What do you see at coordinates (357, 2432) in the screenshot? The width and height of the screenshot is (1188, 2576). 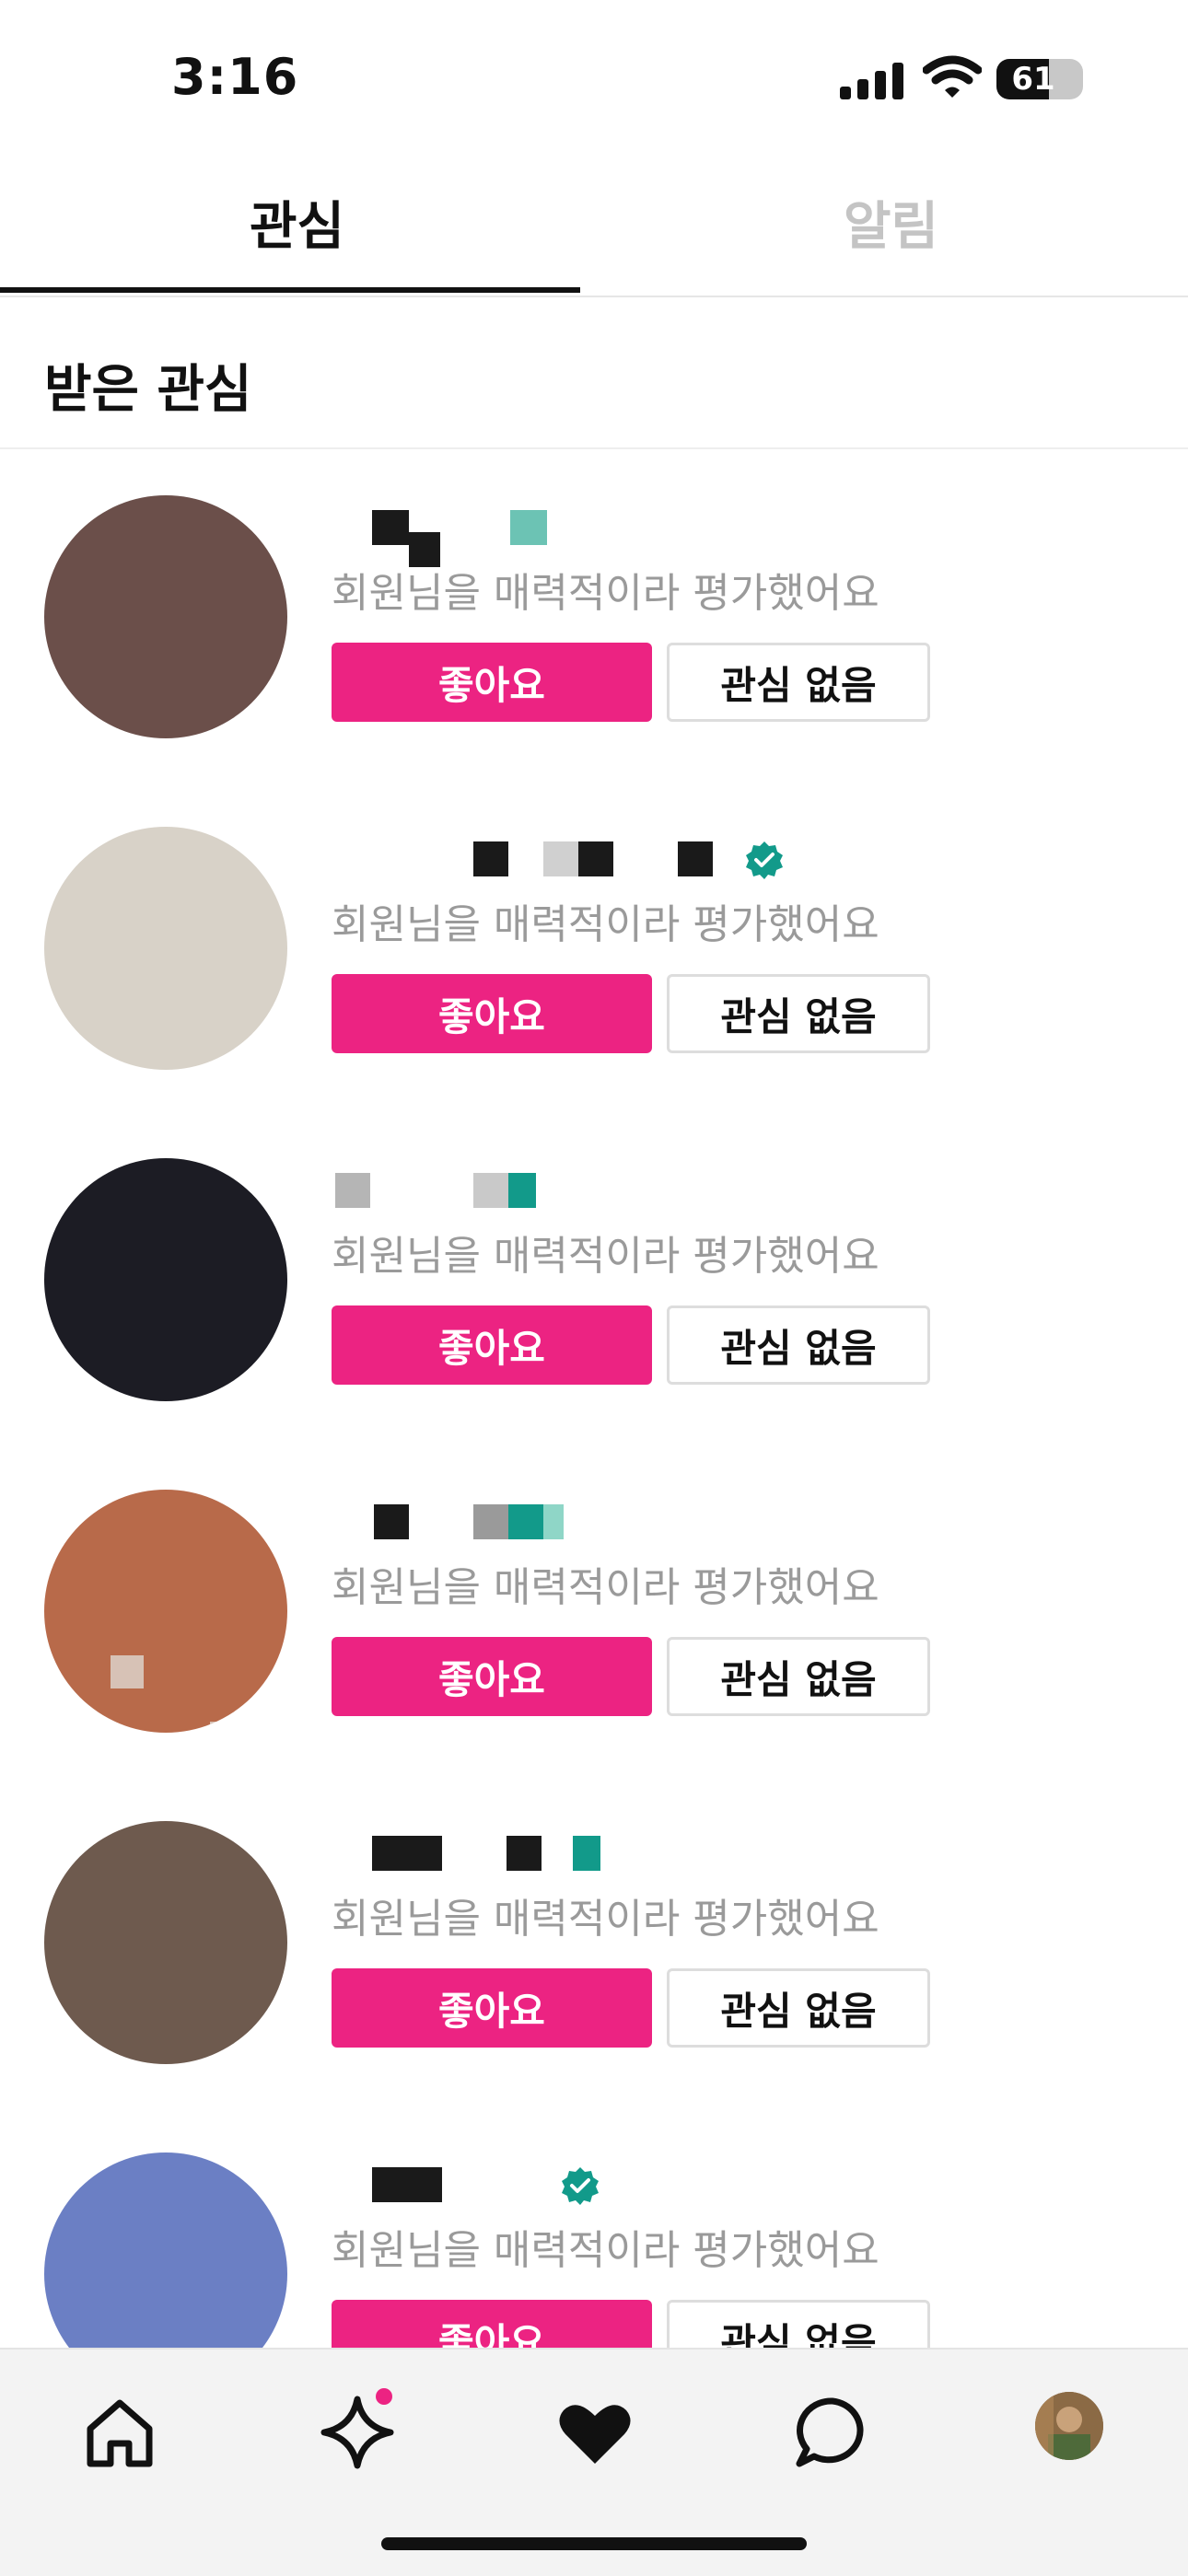 I see `nav-discover` at bounding box center [357, 2432].